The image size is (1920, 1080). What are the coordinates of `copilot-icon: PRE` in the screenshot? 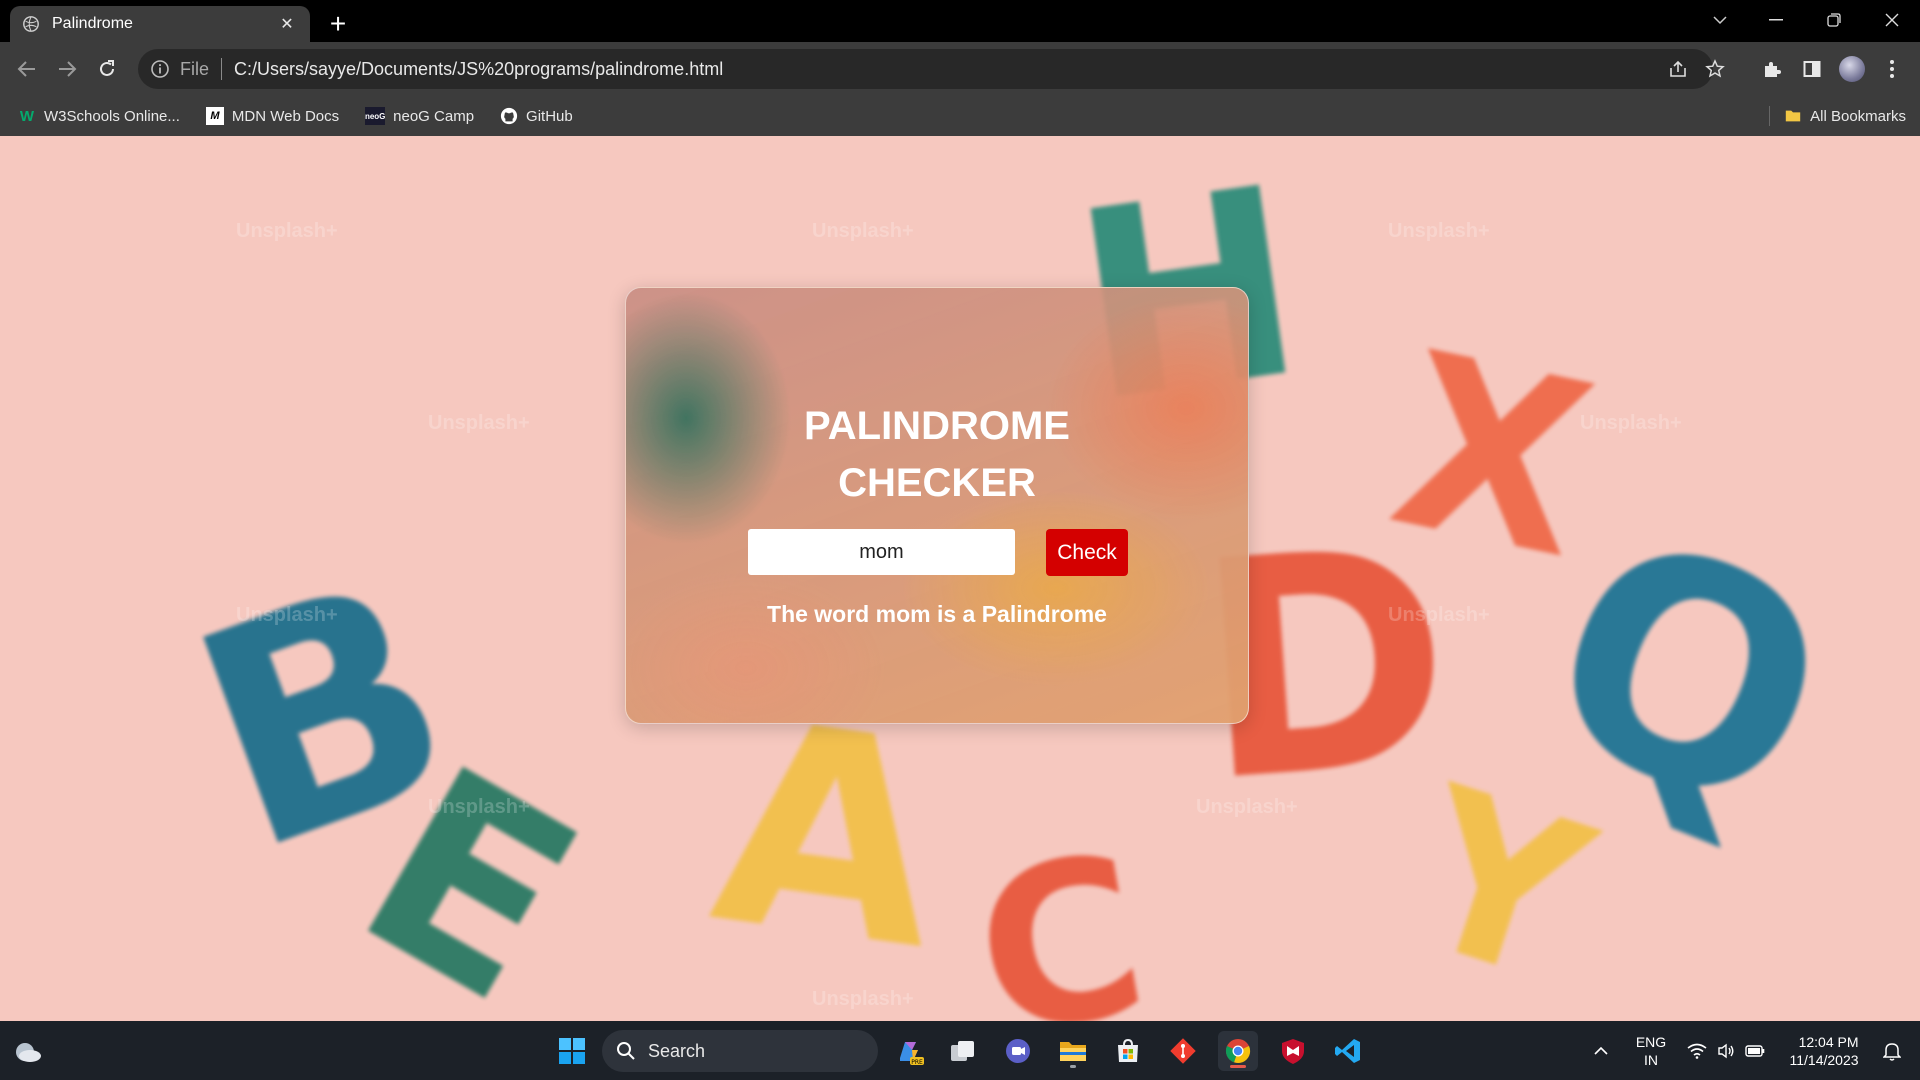 It's located at (909, 1051).